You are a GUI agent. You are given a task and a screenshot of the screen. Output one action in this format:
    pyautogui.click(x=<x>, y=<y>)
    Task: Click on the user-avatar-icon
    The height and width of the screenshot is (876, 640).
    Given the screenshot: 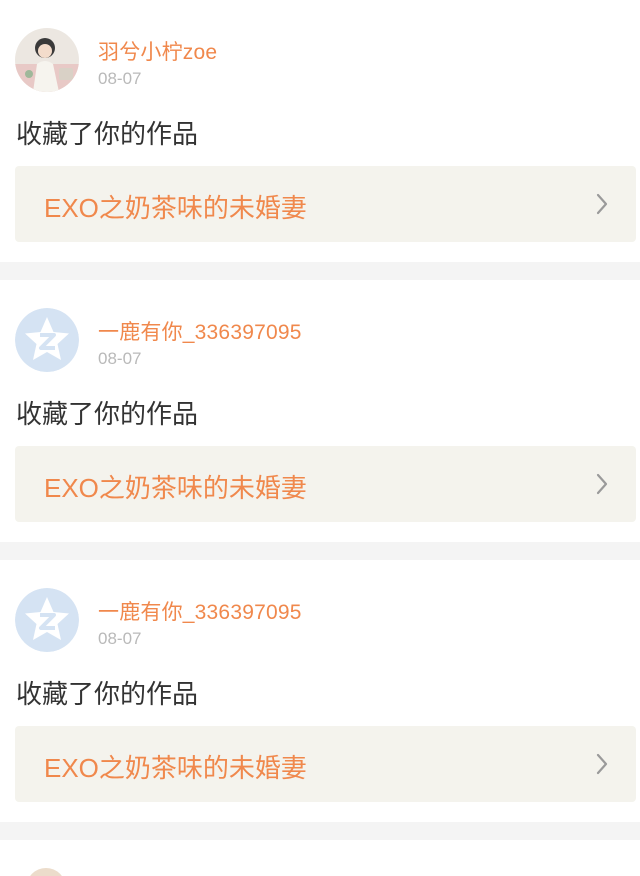 What is the action you would take?
    pyautogui.click(x=46, y=872)
    